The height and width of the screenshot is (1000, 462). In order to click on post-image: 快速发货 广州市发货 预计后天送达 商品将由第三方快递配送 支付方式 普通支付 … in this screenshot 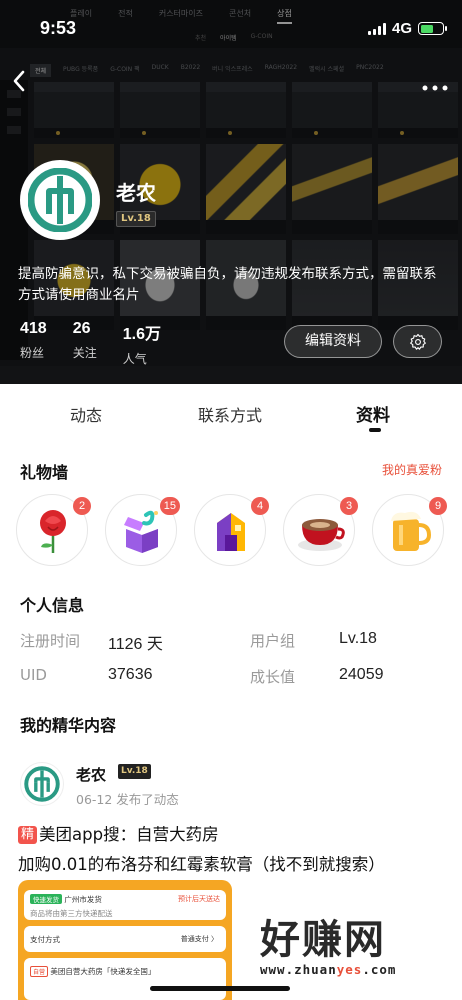, I will do `click(125, 940)`.